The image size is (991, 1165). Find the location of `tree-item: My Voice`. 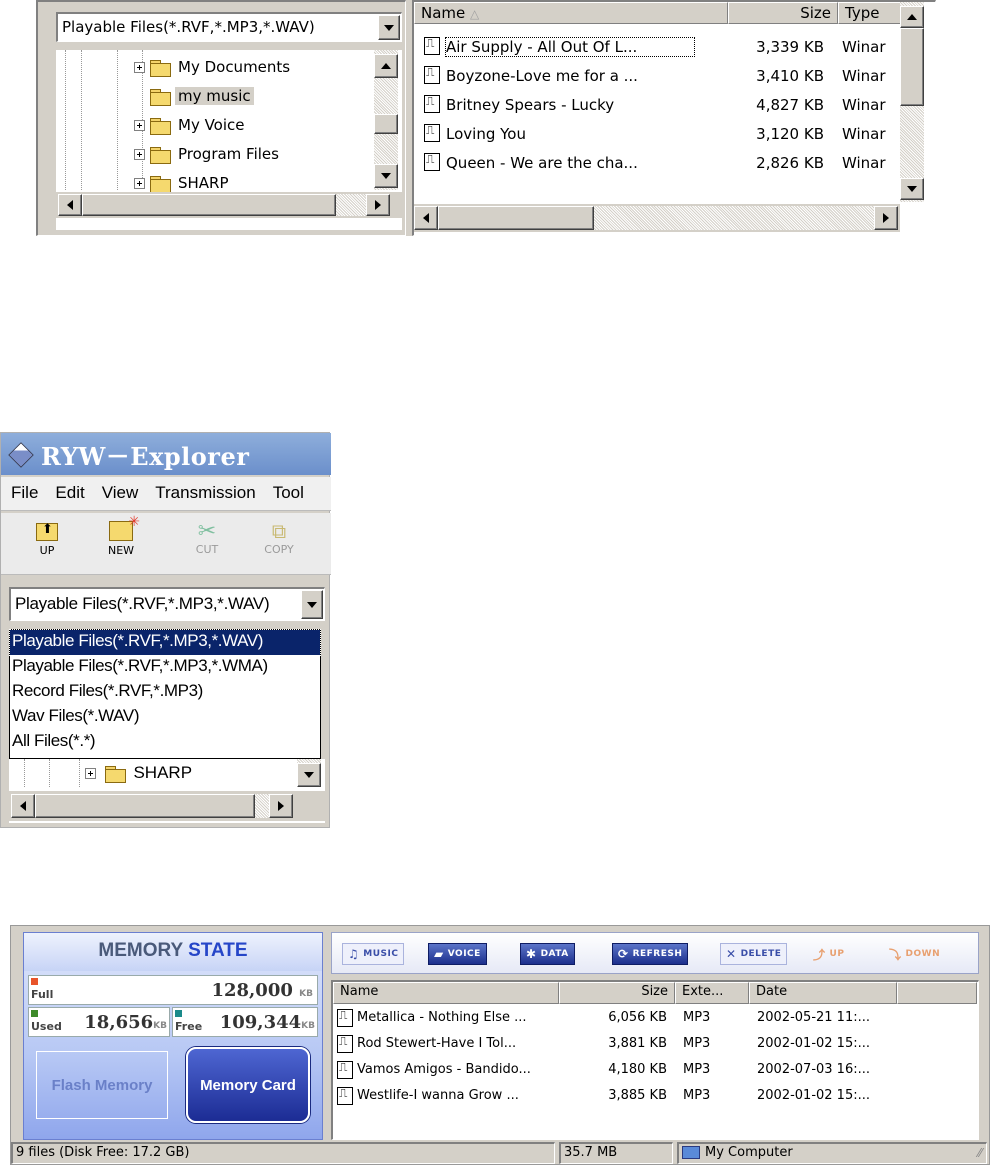

tree-item: My Voice is located at coordinates (191, 125).